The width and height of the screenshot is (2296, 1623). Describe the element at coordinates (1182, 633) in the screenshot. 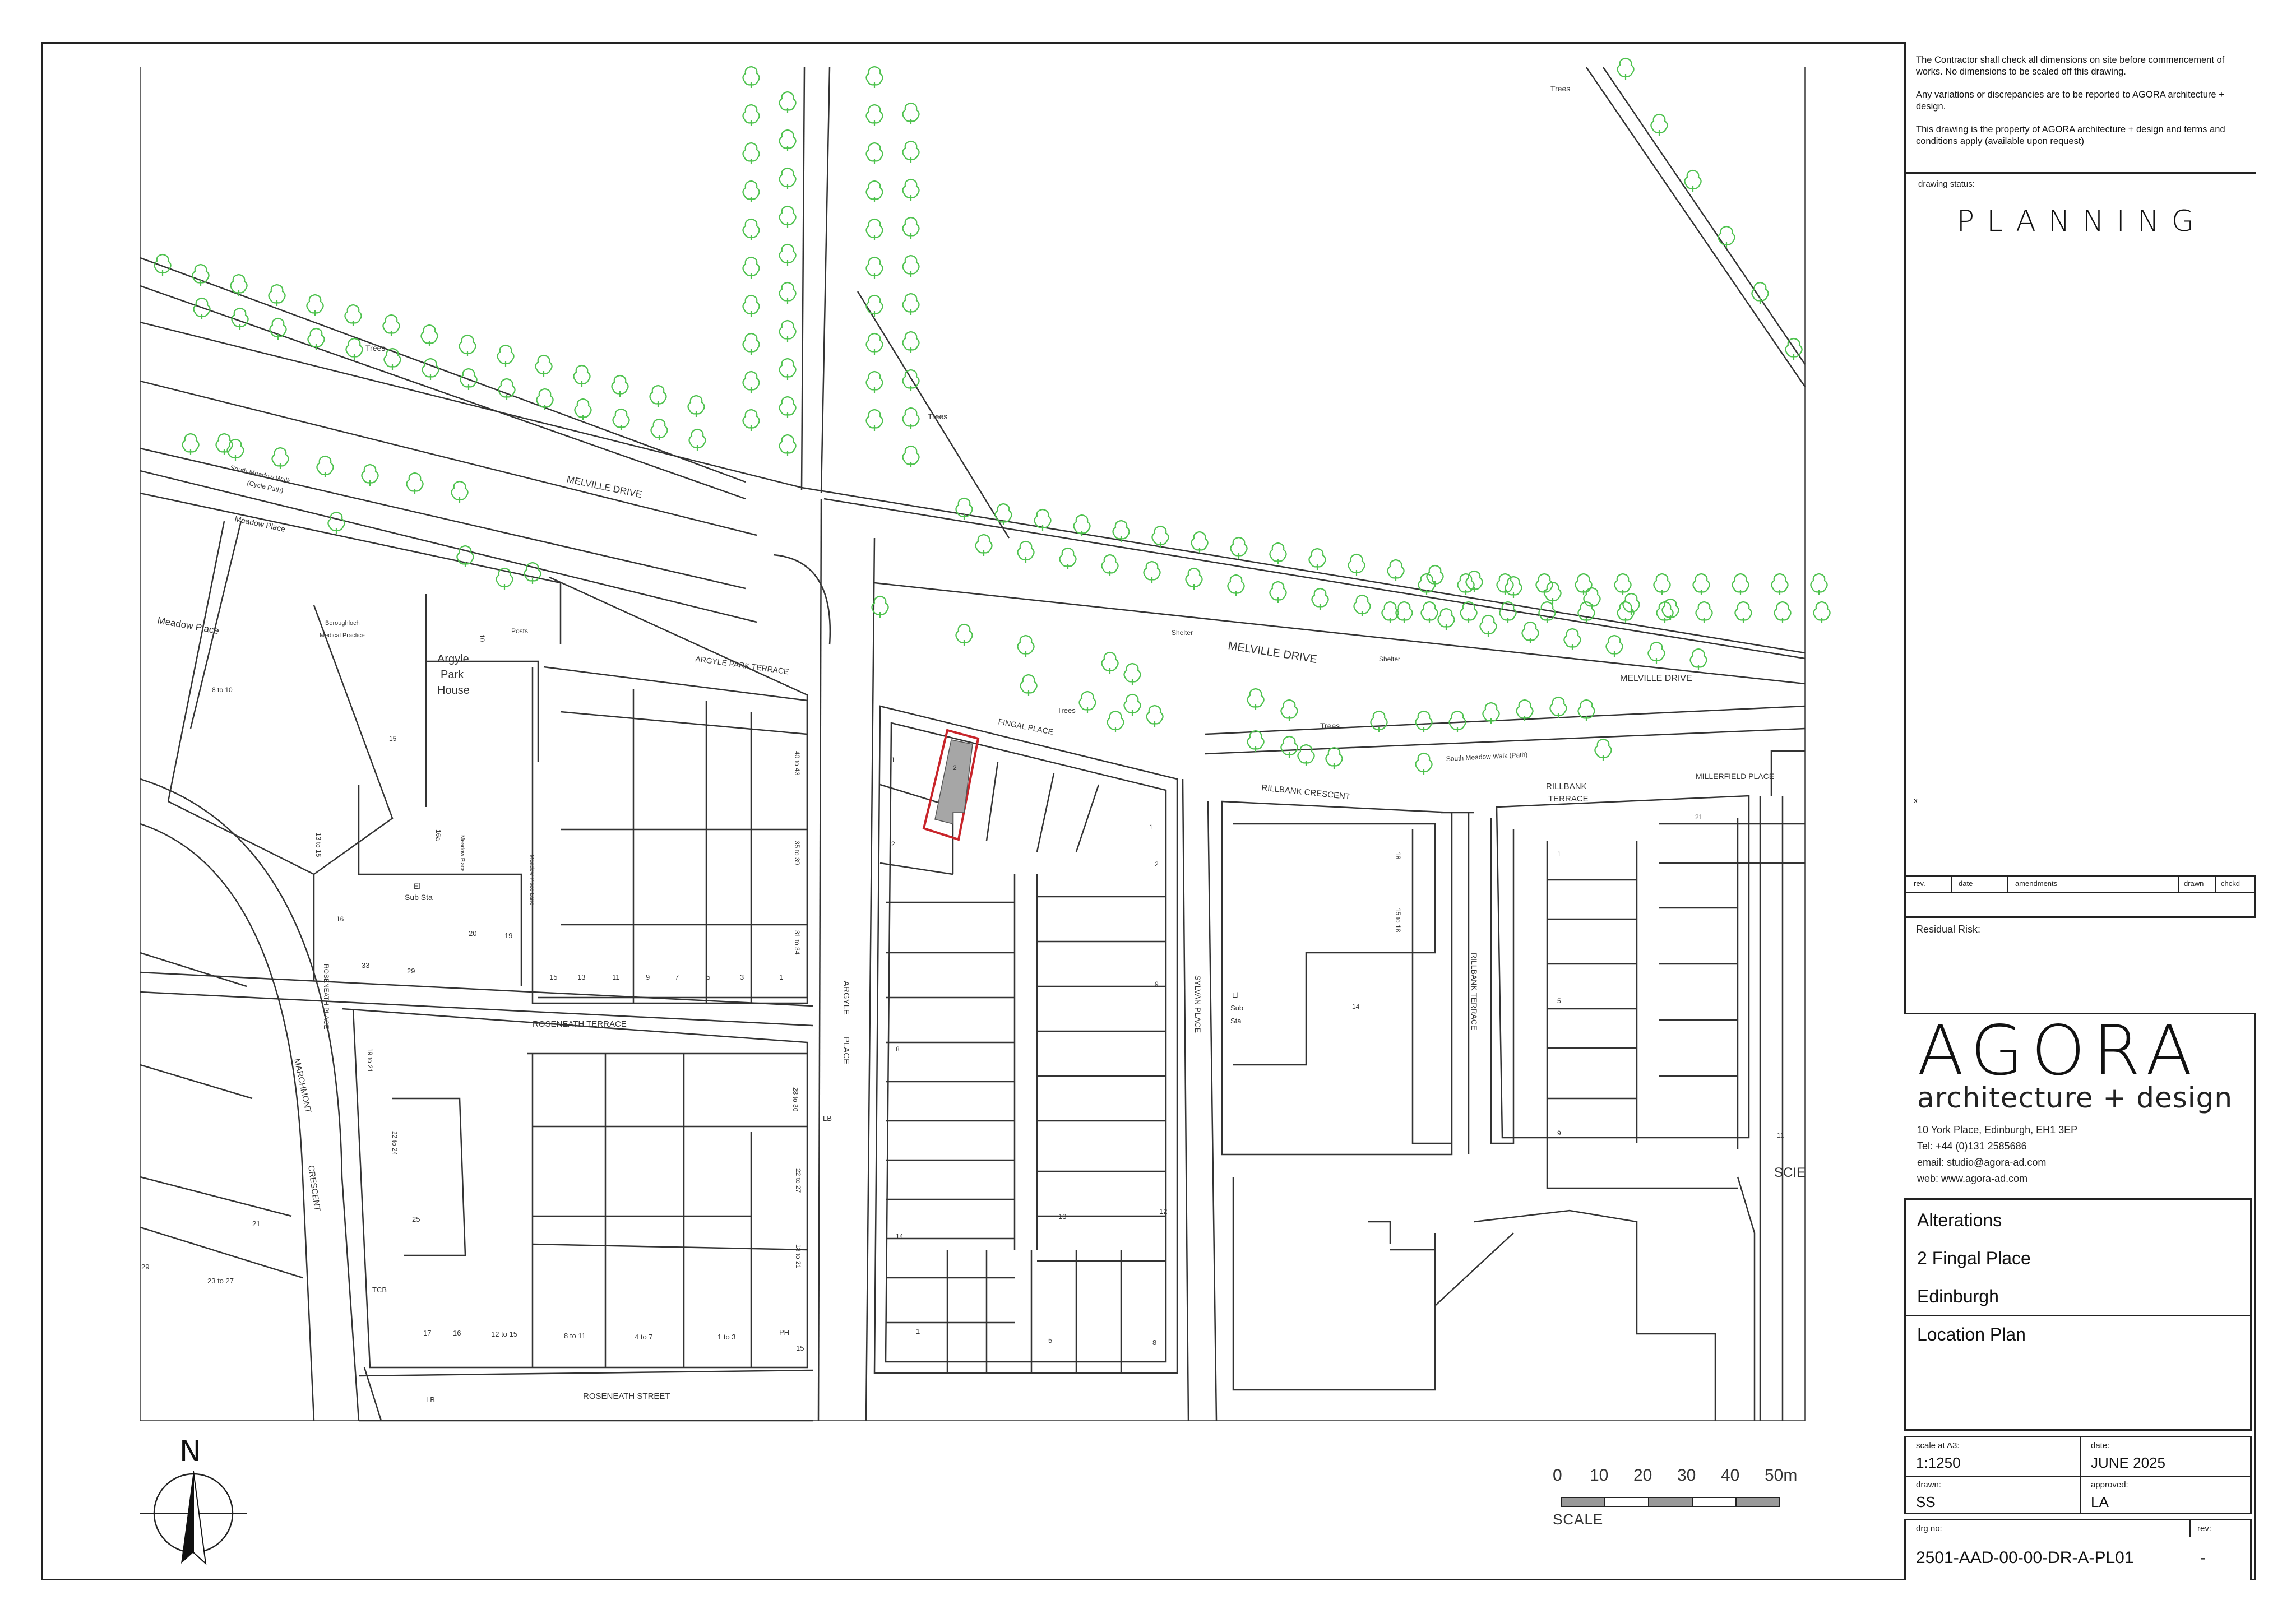

I see `building-label: Shelter` at that location.